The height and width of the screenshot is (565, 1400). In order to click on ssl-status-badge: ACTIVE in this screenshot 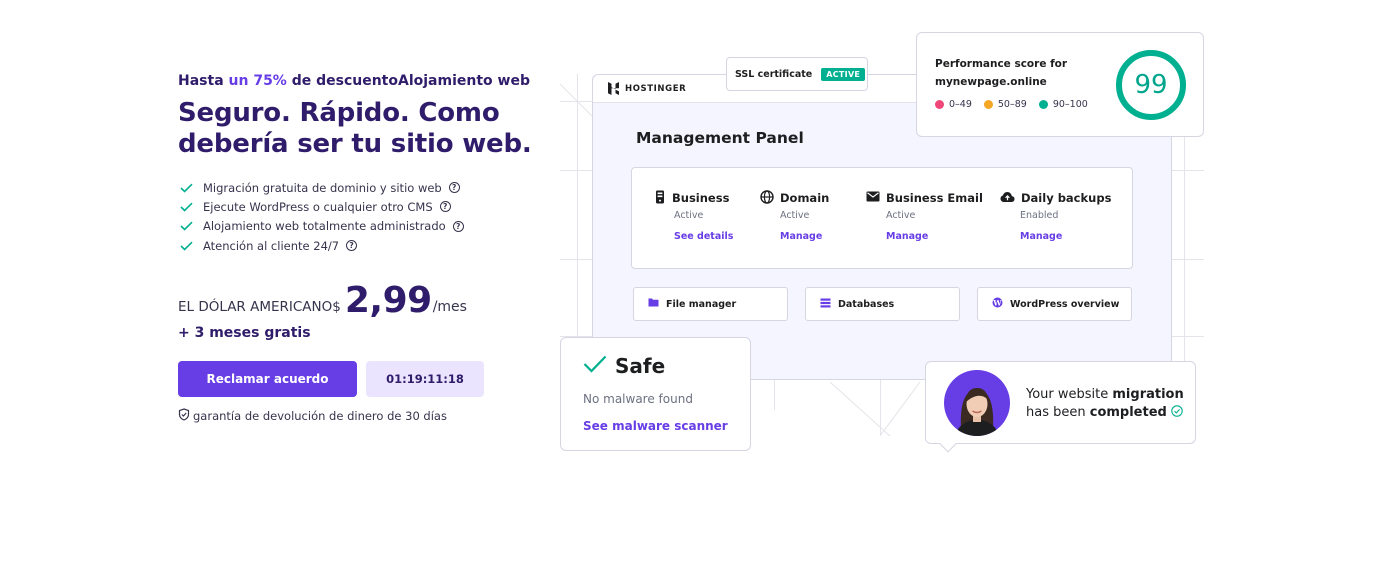, I will do `click(843, 74)`.